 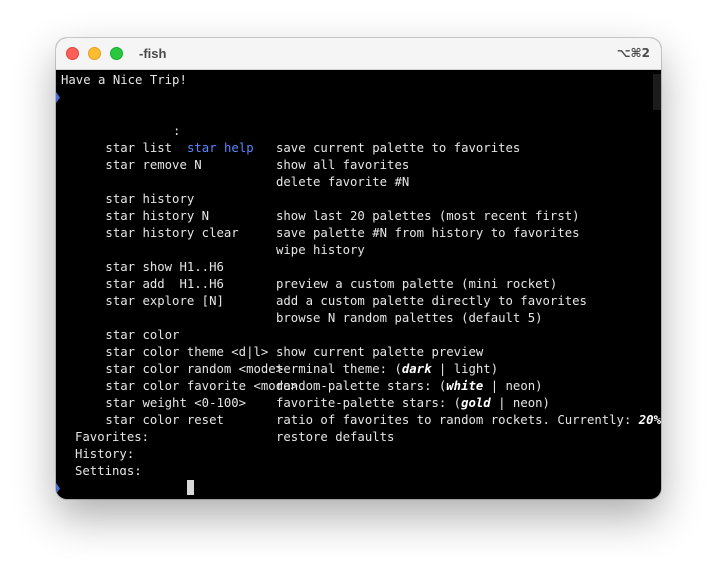 What do you see at coordinates (235, 147) in the screenshot?
I see `help-row: star list show all favorites` at bounding box center [235, 147].